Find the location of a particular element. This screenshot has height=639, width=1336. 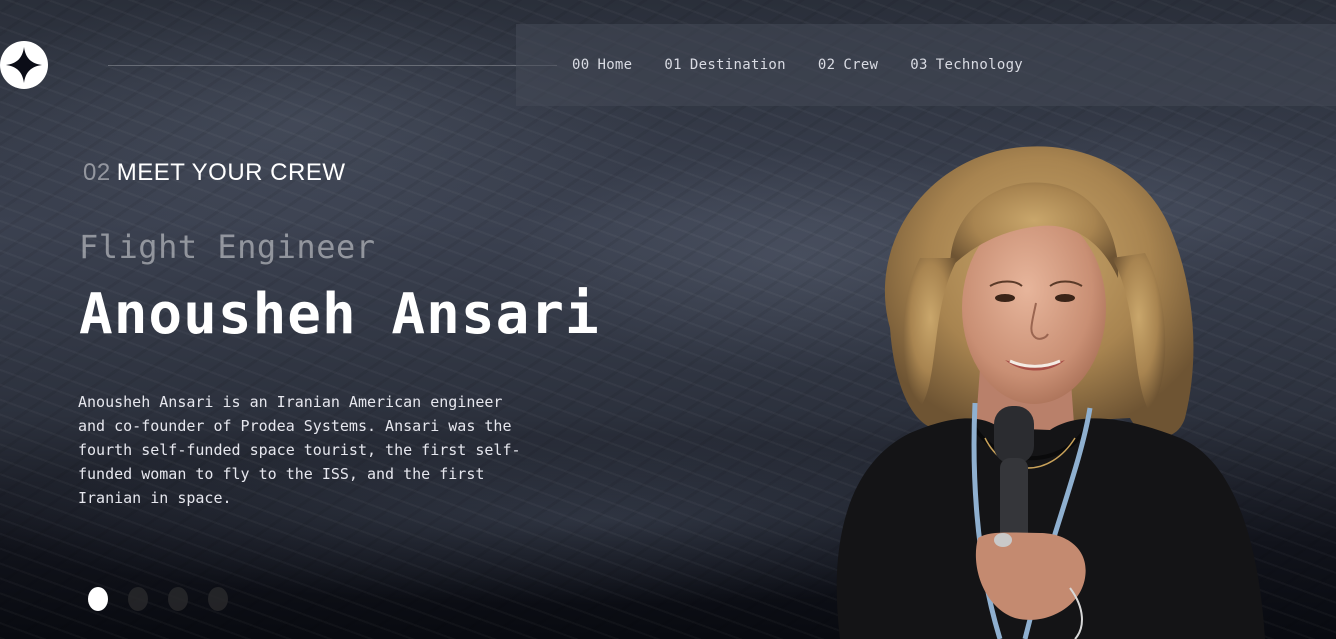

logo-icon is located at coordinates (24, 65).